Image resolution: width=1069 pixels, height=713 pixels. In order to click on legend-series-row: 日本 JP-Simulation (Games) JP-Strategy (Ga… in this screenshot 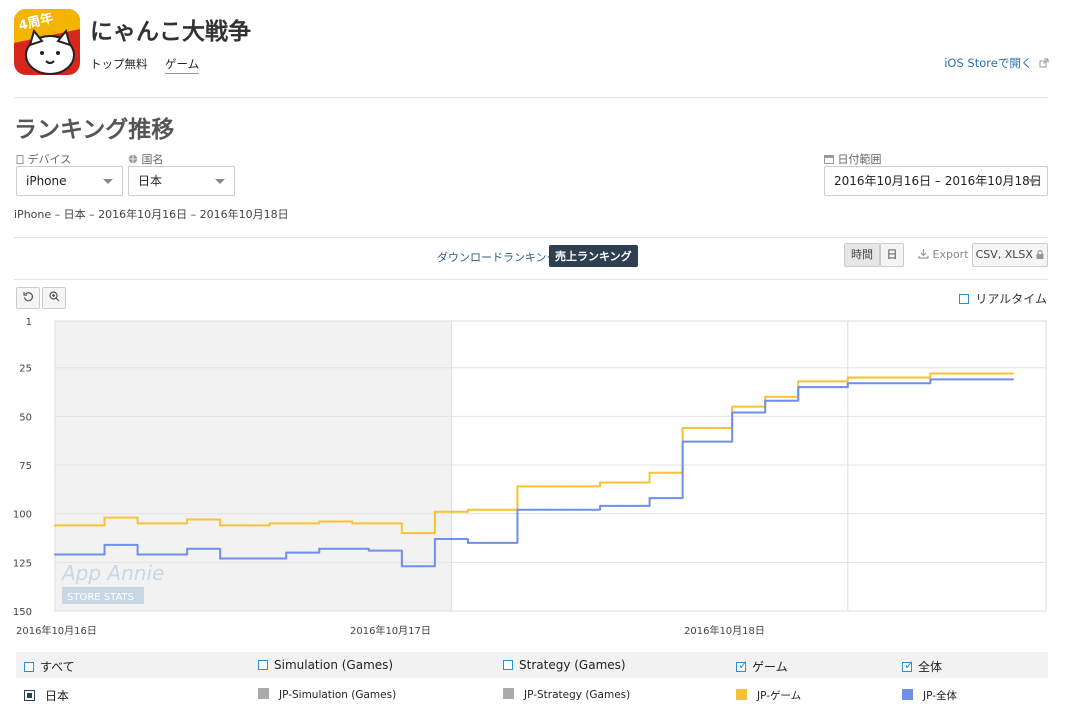, I will do `click(532, 694)`.